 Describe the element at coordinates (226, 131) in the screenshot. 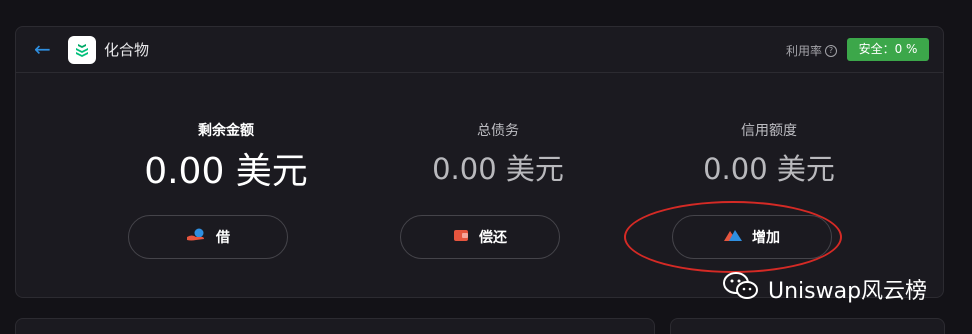

I see `stat-label: 剩余金额` at that location.